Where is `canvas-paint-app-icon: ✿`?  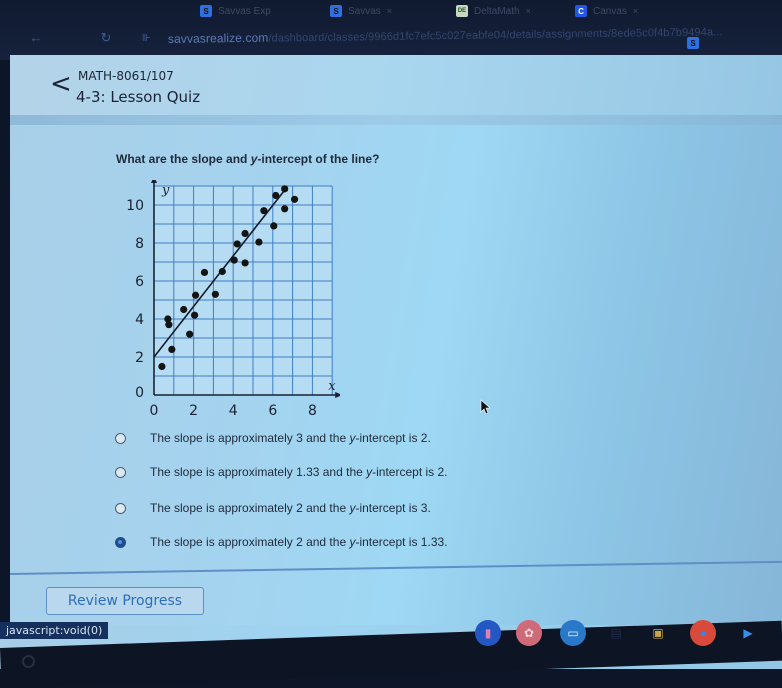 canvas-paint-app-icon: ✿ is located at coordinates (529, 633).